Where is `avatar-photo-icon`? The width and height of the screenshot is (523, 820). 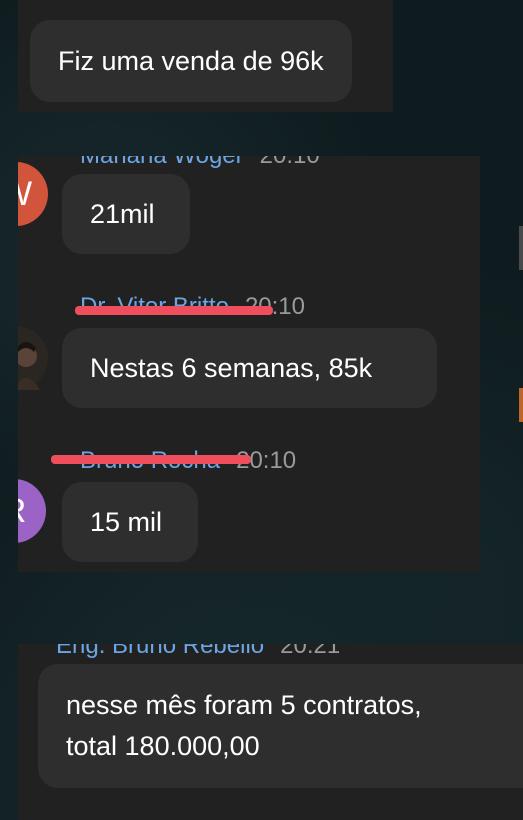 avatar-photo-icon is located at coordinates (29, 366).